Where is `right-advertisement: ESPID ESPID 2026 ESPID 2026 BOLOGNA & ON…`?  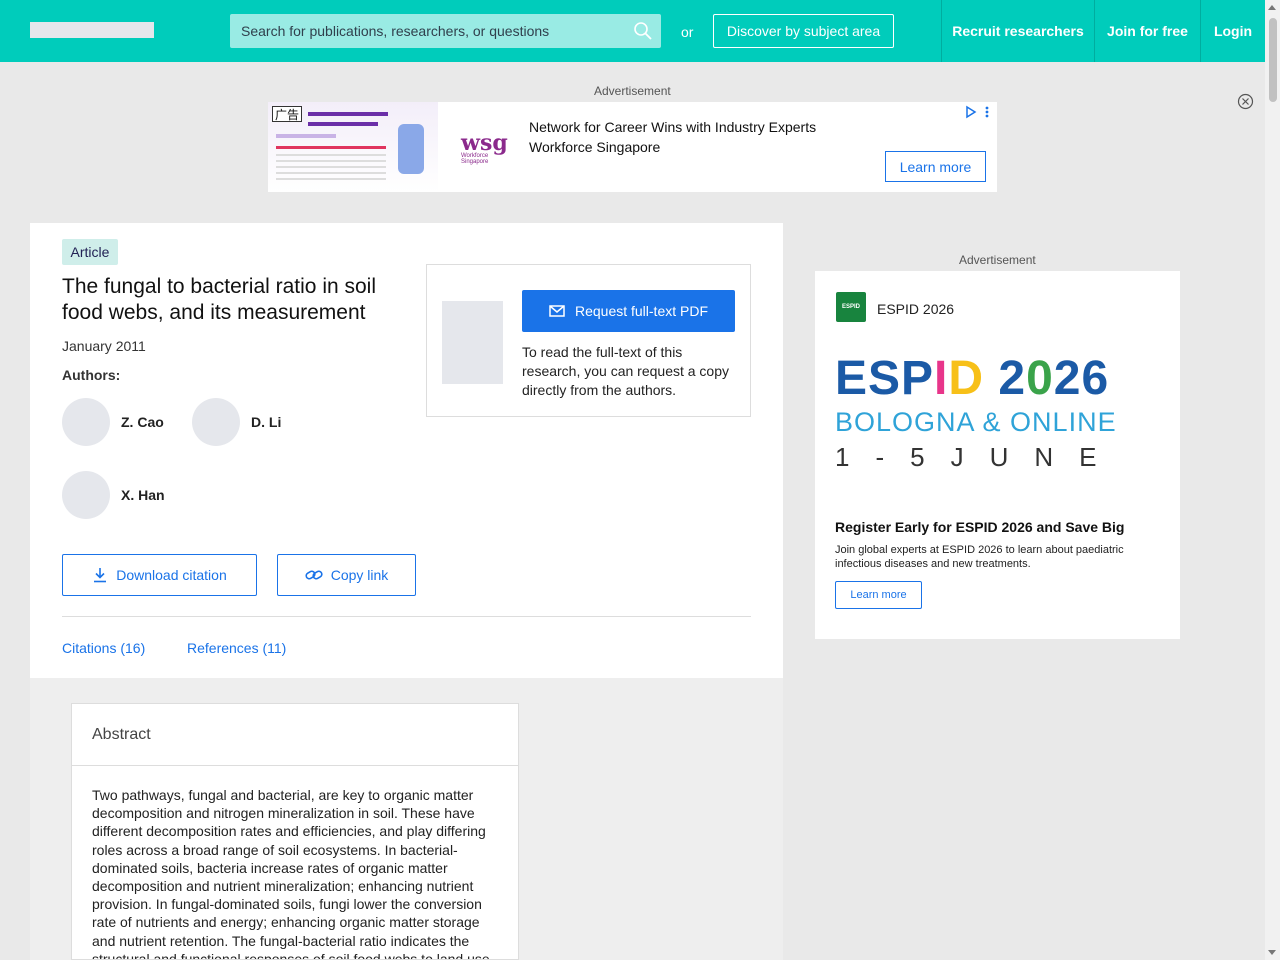 right-advertisement: ESPID ESPID 2026 ESPID 2026 BOLOGNA & ON… is located at coordinates (997, 455).